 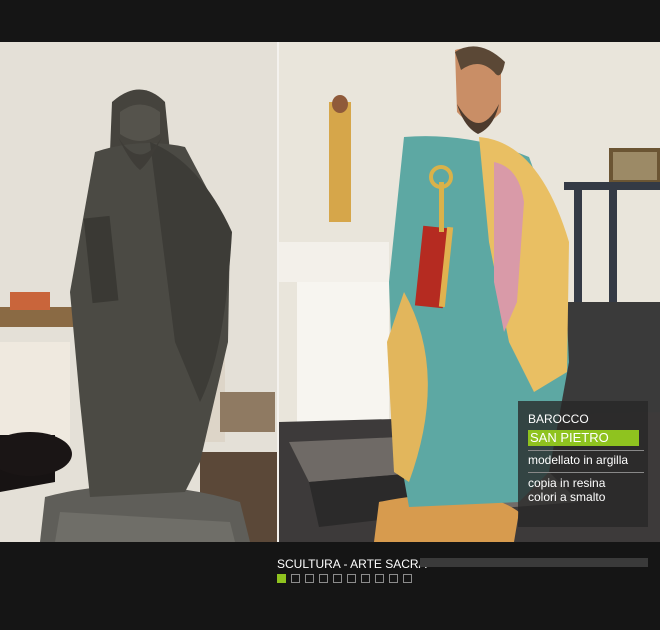 I want to click on category-title: SCULTURA - ARTE SACRA, so click(x=352, y=564).